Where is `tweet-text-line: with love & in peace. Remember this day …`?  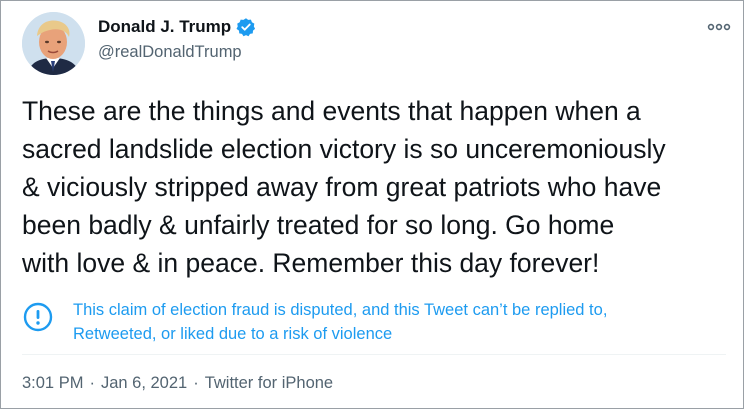 tweet-text-line: with love & in peace. Remember this day … is located at coordinates (311, 263).